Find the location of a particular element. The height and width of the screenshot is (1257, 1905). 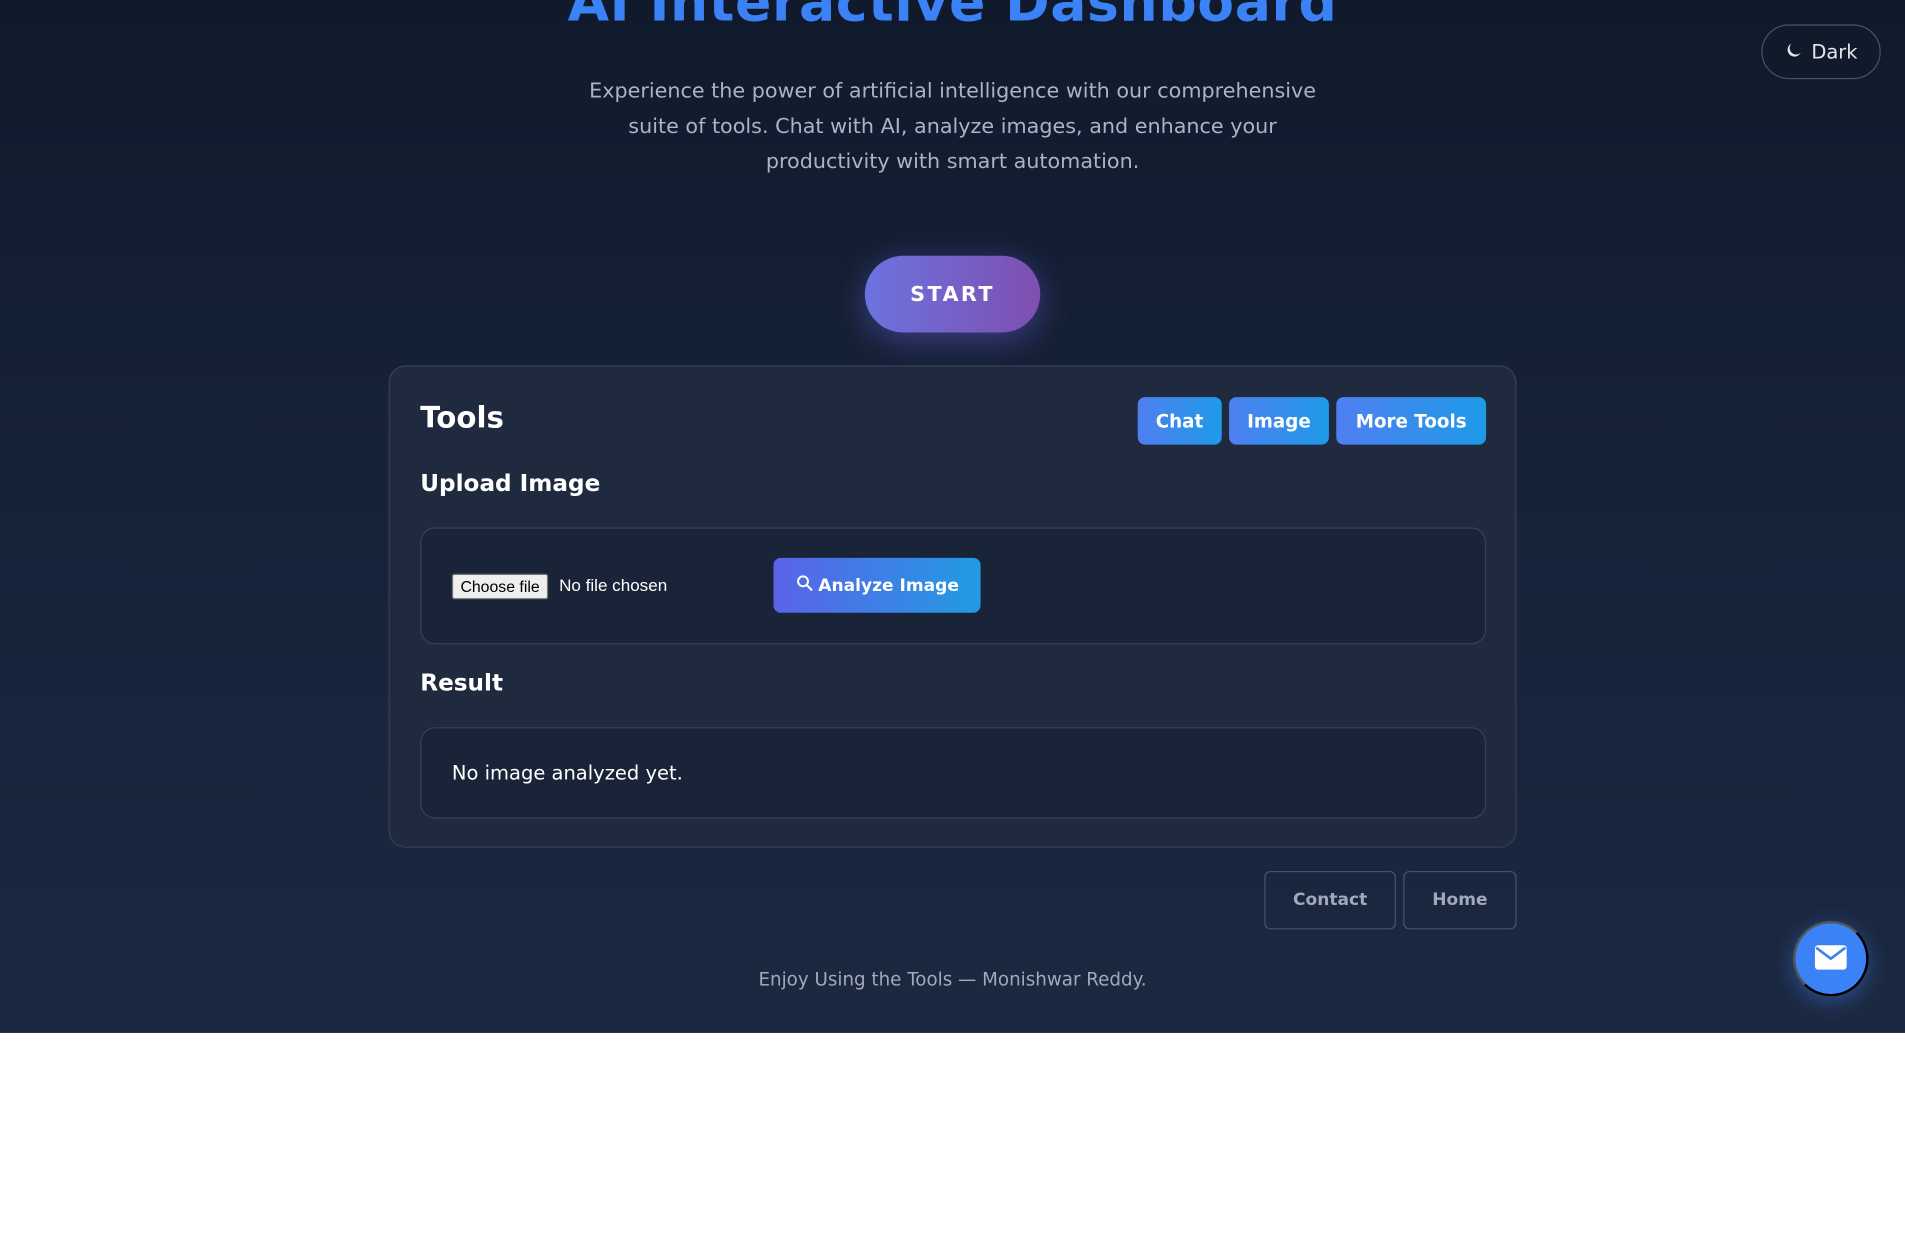

analyze-image-label: Analyze Image is located at coordinates (888, 585).